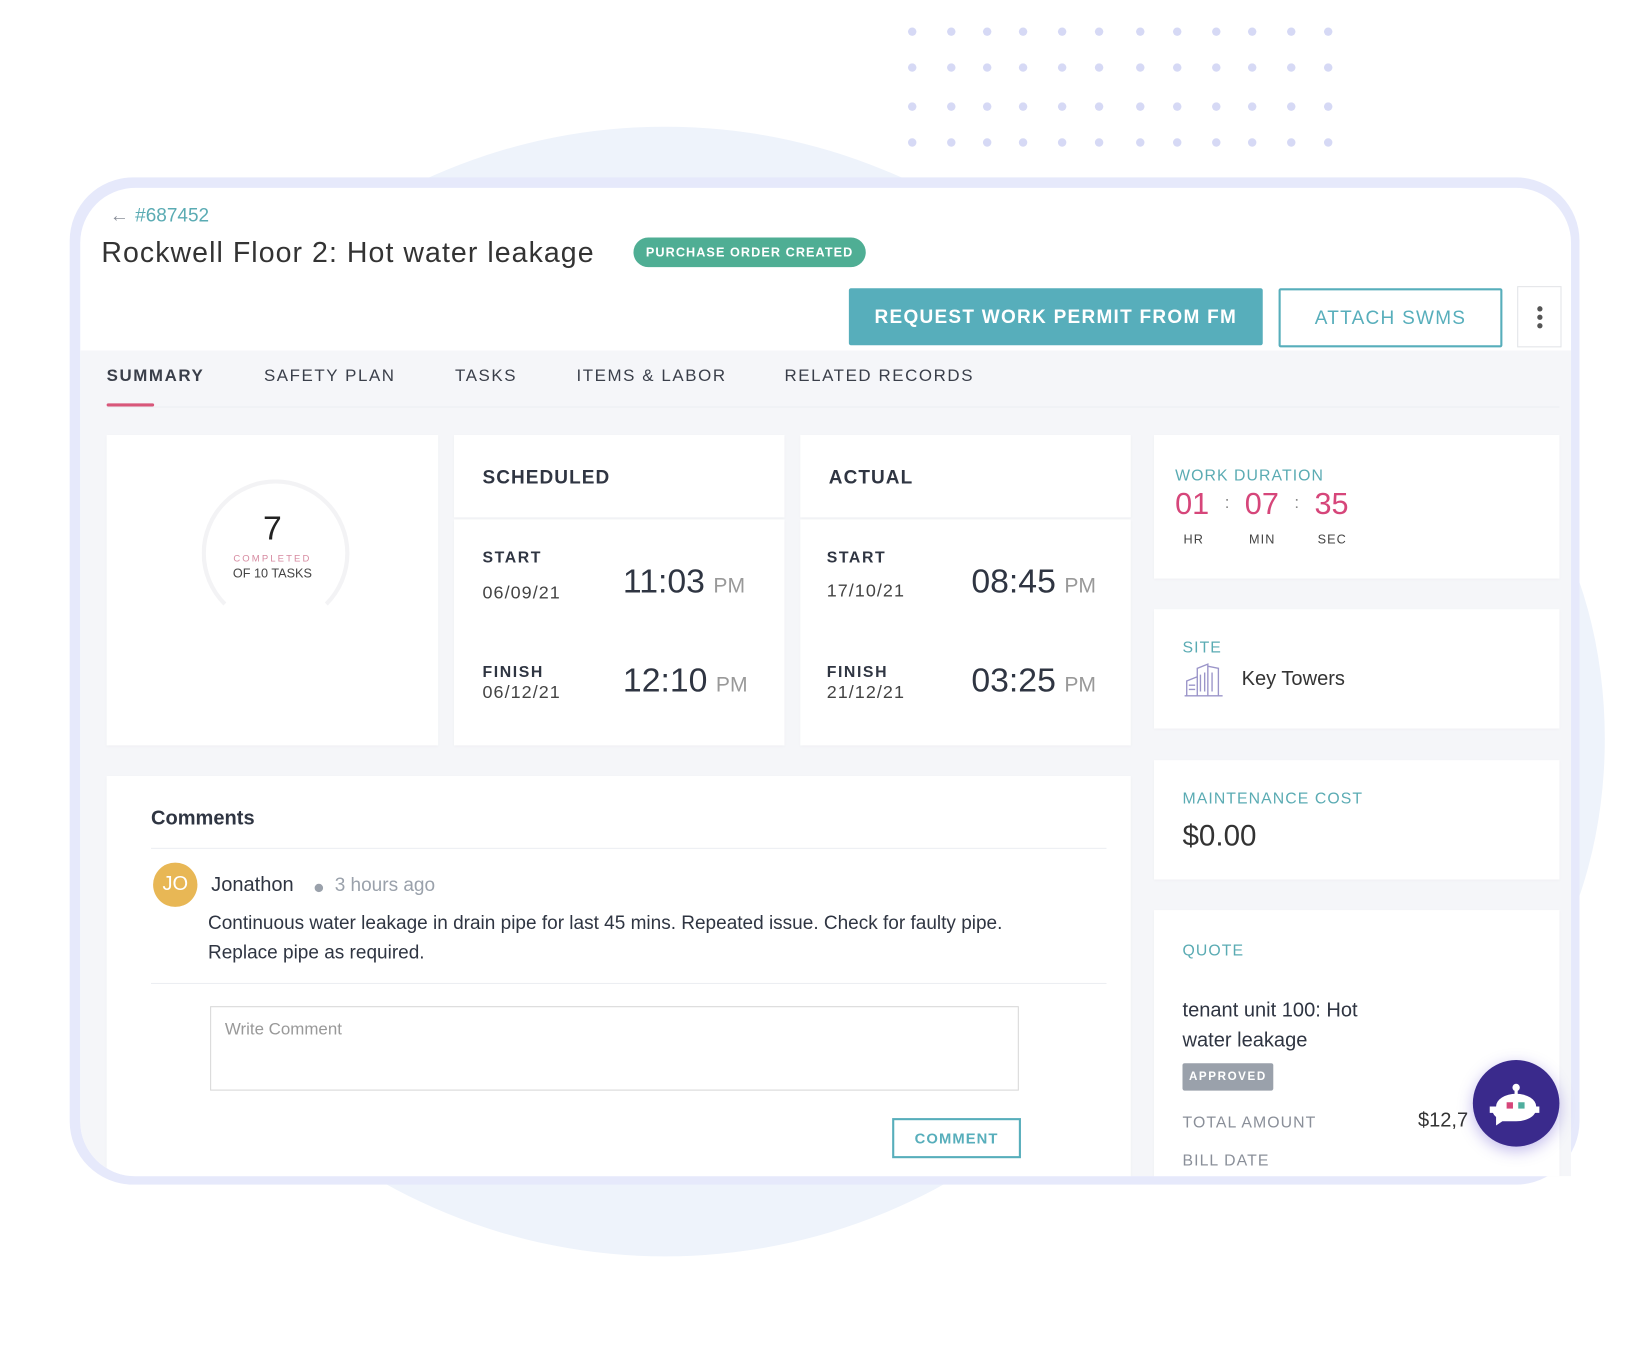  What do you see at coordinates (1228, 1077) in the screenshot?
I see `approved-badge: APPROVED` at bounding box center [1228, 1077].